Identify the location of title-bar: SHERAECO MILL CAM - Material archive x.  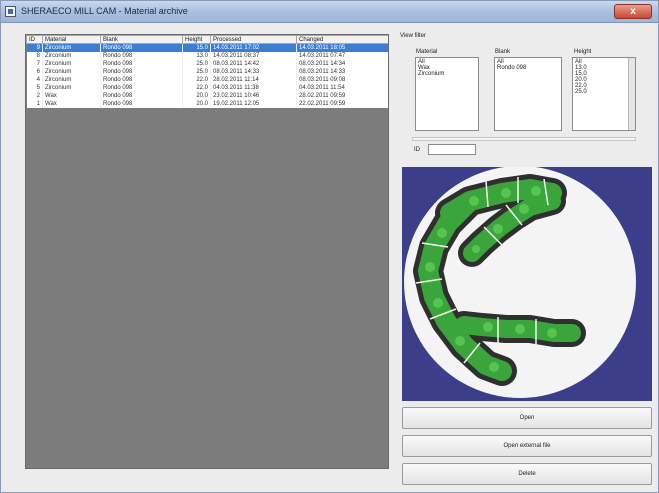
(329, 12).